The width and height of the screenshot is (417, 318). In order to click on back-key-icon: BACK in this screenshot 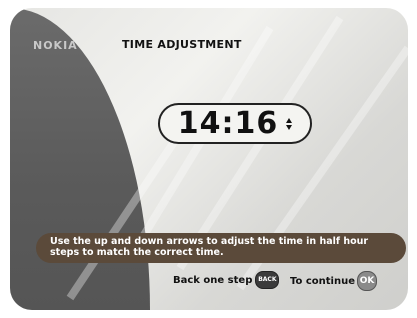, I will do `click(267, 280)`.